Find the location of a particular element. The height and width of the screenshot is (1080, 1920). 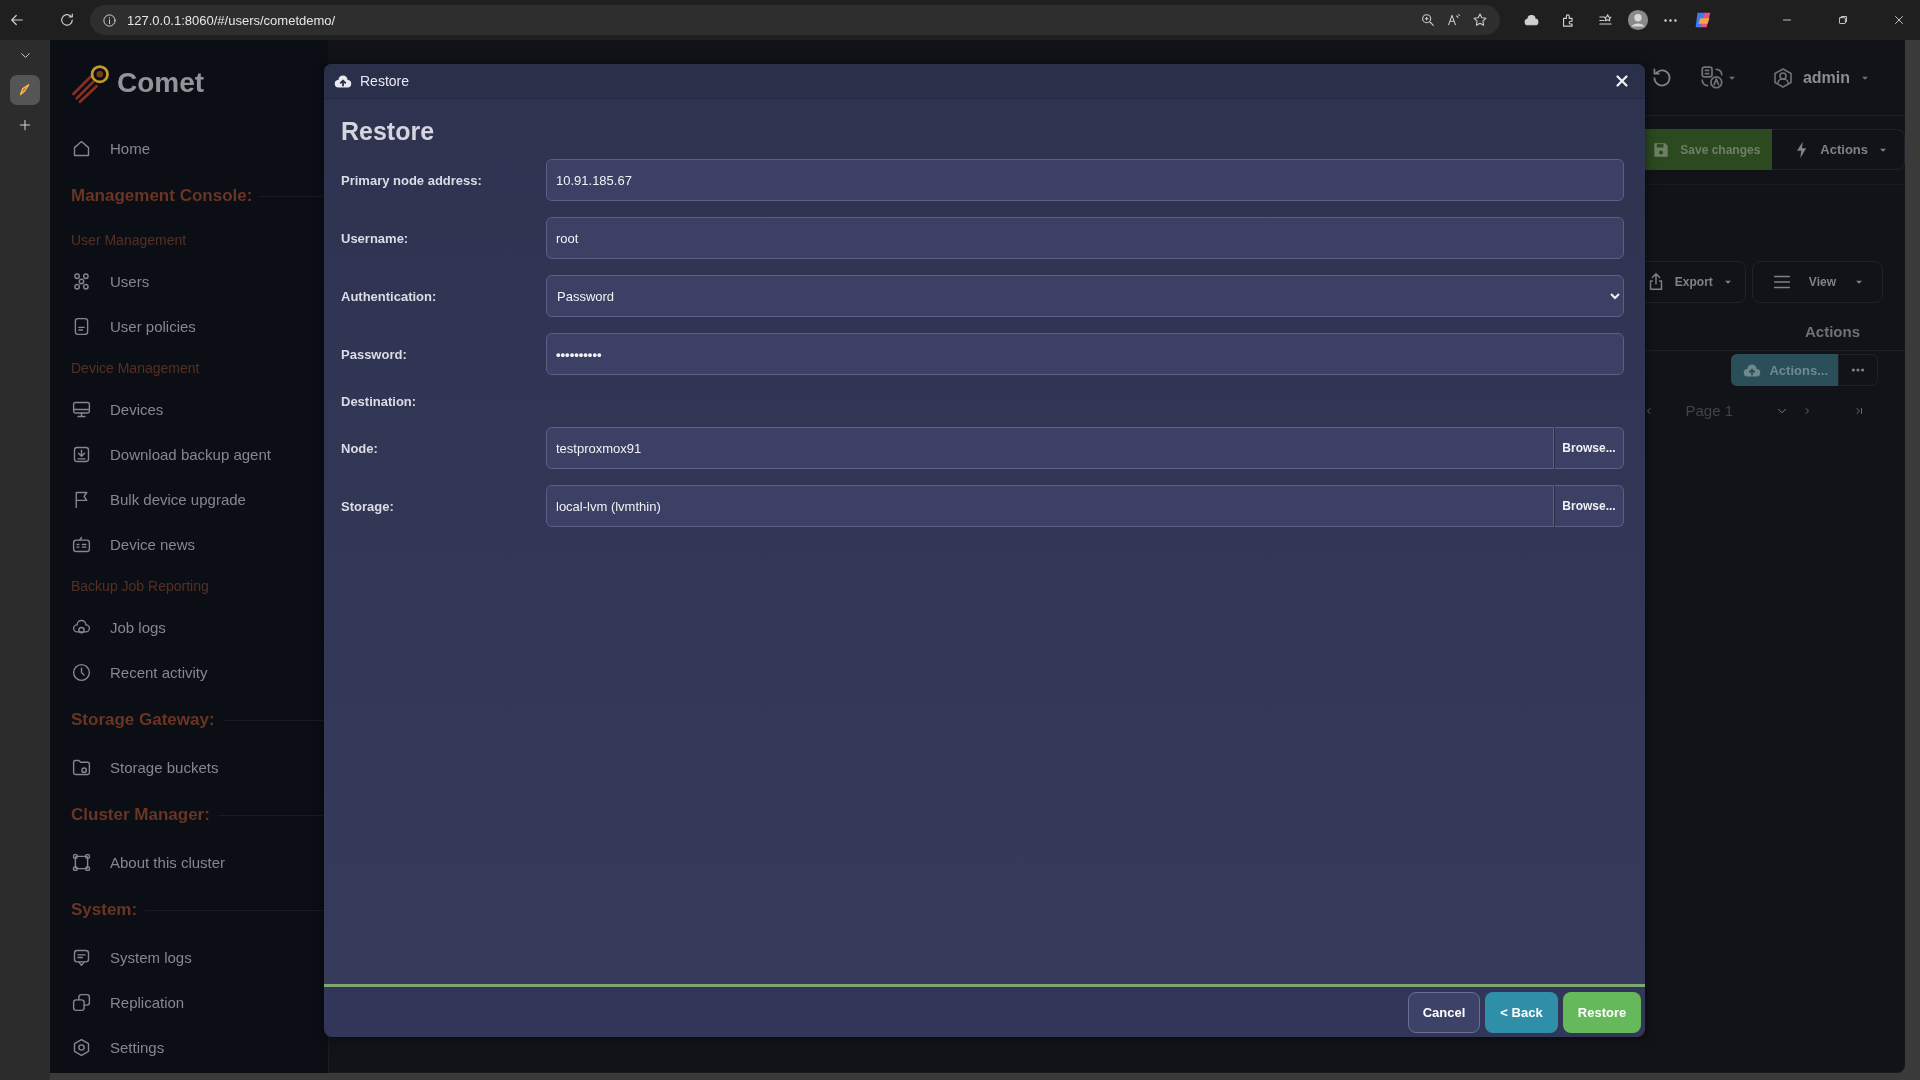

sidebar-item: Storage buckets is located at coordinates (199, 767).